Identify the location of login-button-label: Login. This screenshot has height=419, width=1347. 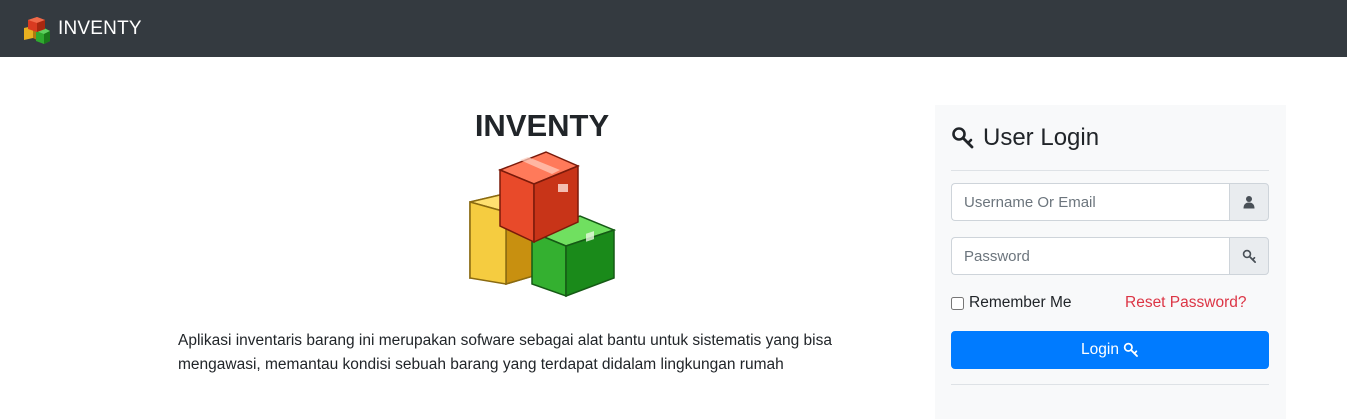
(1100, 349).